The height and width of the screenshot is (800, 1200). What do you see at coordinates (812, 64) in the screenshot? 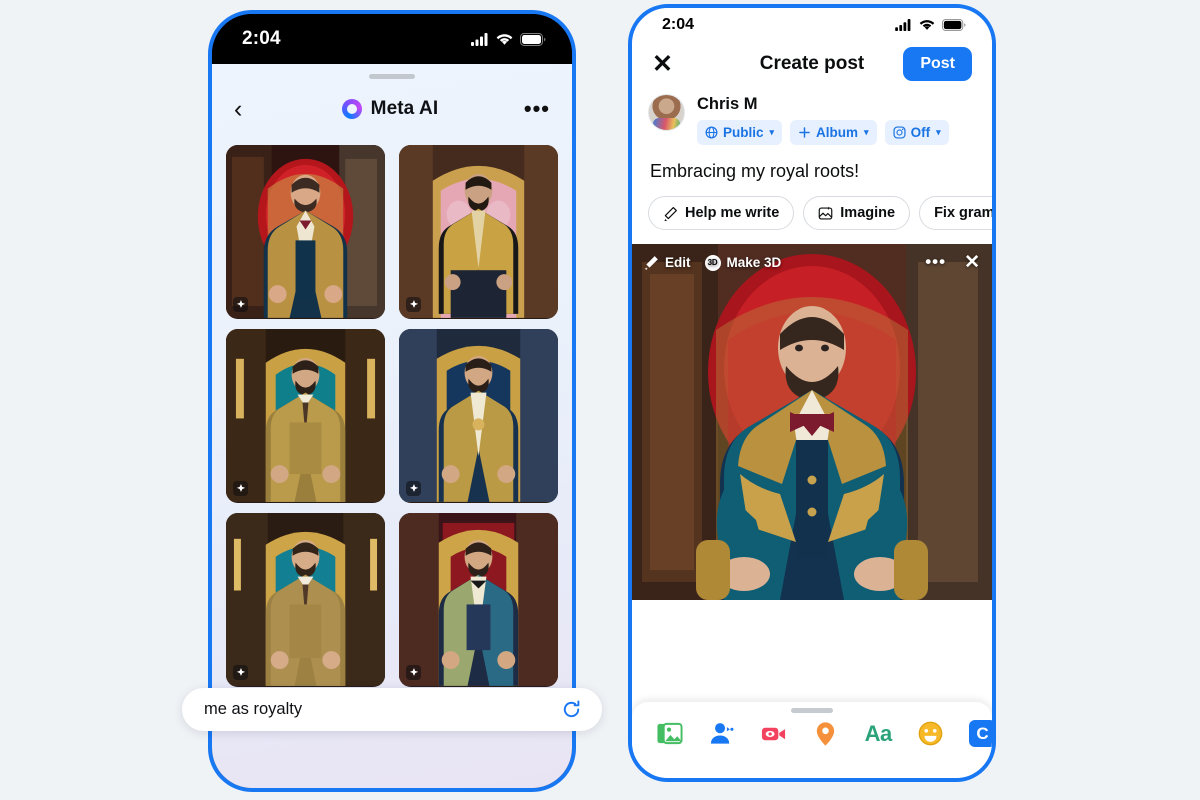
I see `create-post-header: ✕ Create post Post` at bounding box center [812, 64].